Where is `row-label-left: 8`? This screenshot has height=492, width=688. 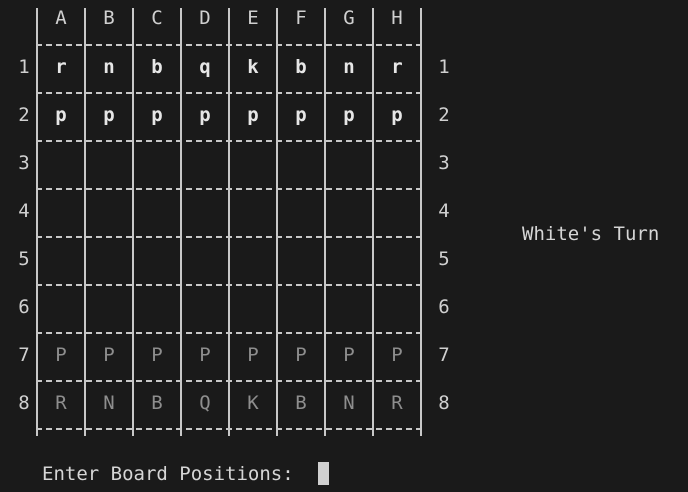
row-label-left: 8 is located at coordinates (24, 403).